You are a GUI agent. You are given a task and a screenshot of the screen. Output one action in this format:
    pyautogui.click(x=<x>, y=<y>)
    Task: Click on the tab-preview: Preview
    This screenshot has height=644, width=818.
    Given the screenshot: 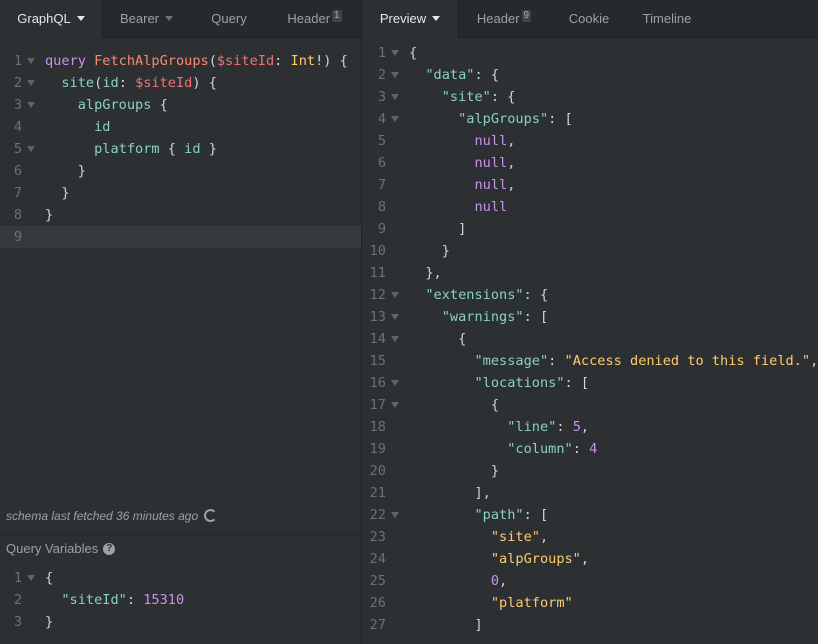 What is the action you would take?
    pyautogui.click(x=410, y=19)
    